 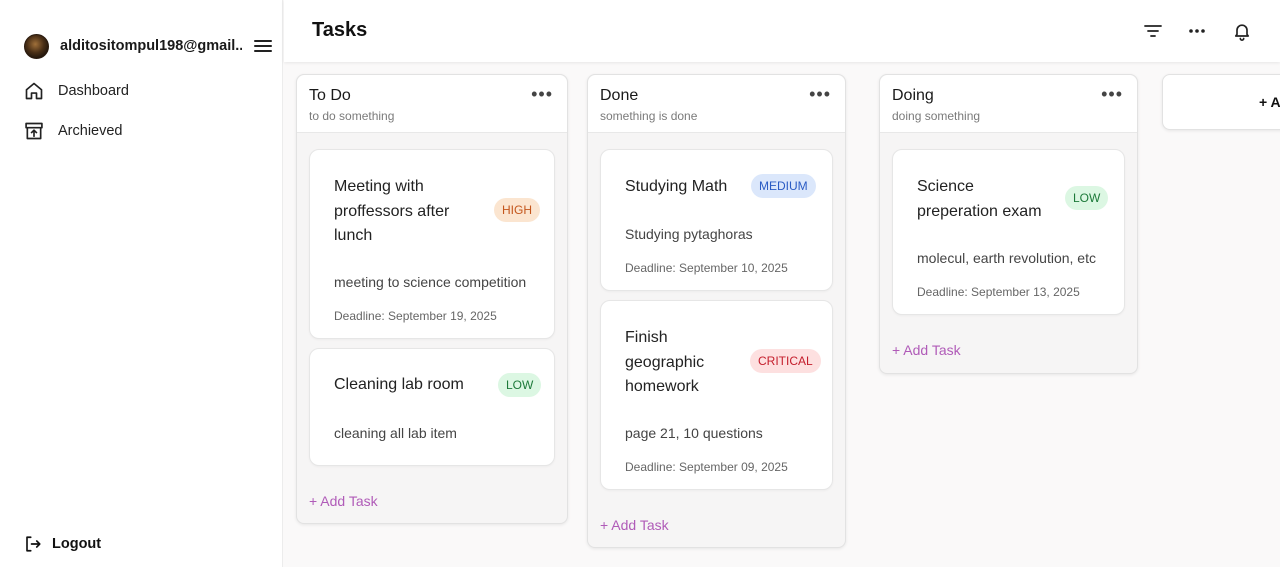 What do you see at coordinates (1242, 31) in the screenshot?
I see `bell-icon` at bounding box center [1242, 31].